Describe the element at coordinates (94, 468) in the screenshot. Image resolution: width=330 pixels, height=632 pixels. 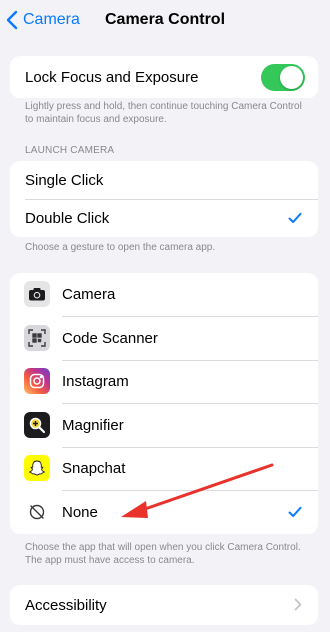
I see `app-label: Snapchat` at that location.